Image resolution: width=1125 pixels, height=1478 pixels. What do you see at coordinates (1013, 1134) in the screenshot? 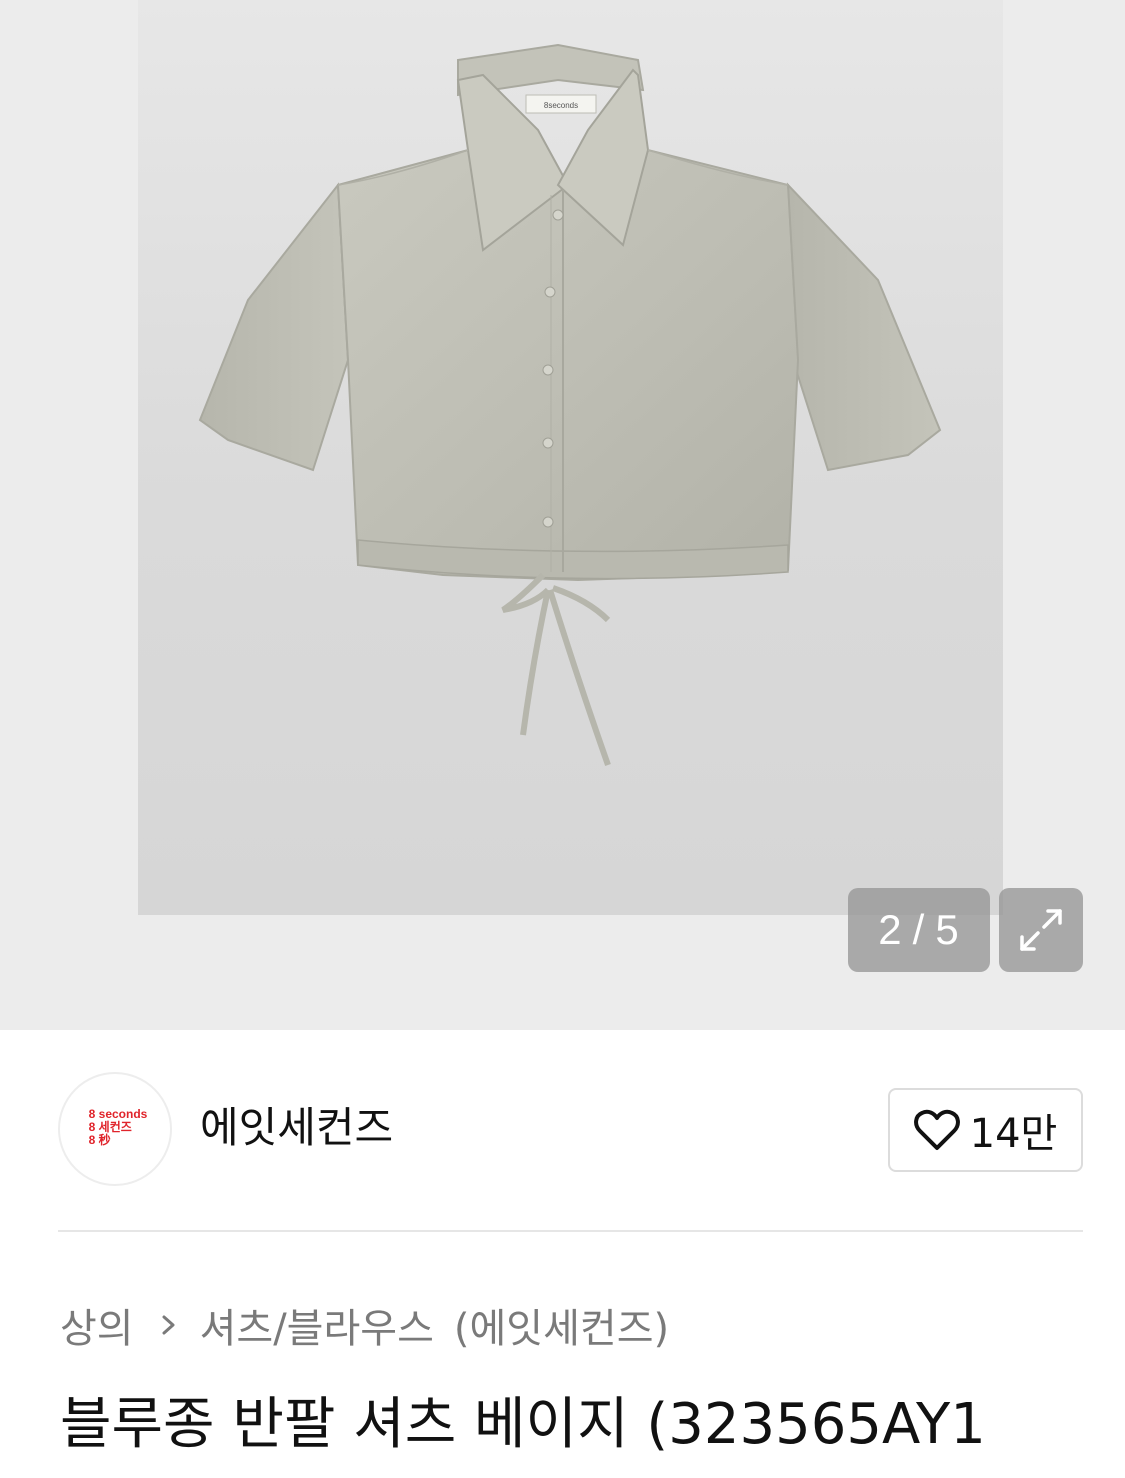
I see `like-count: 14만` at bounding box center [1013, 1134].